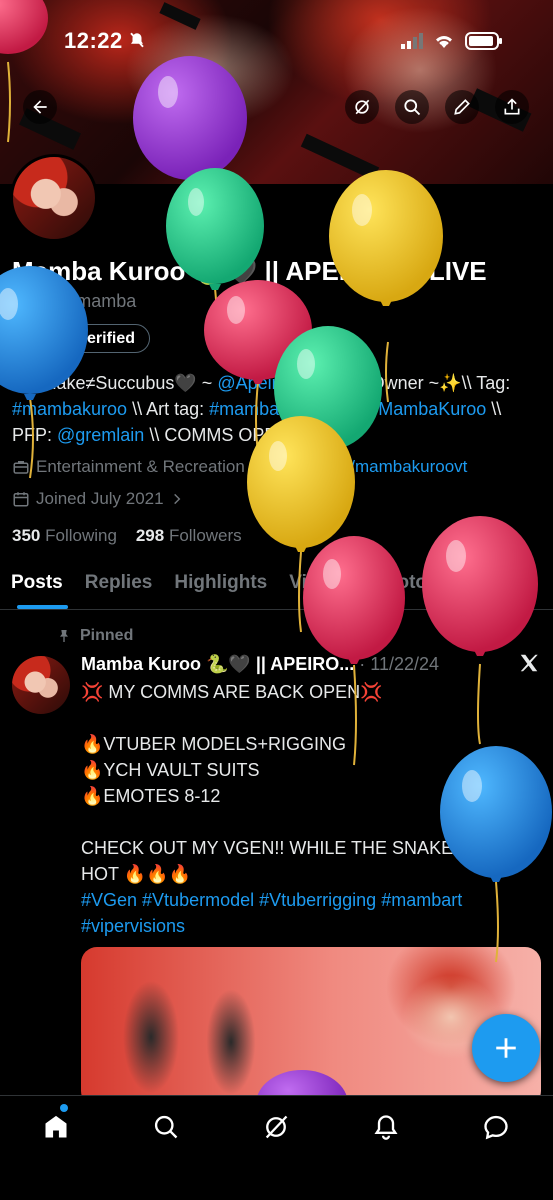 This screenshot has height=1200, width=553. Describe the element at coordinates (276, 383) in the screenshot. I see `bio-mention-apeiron: @ApeironAlive` at that location.